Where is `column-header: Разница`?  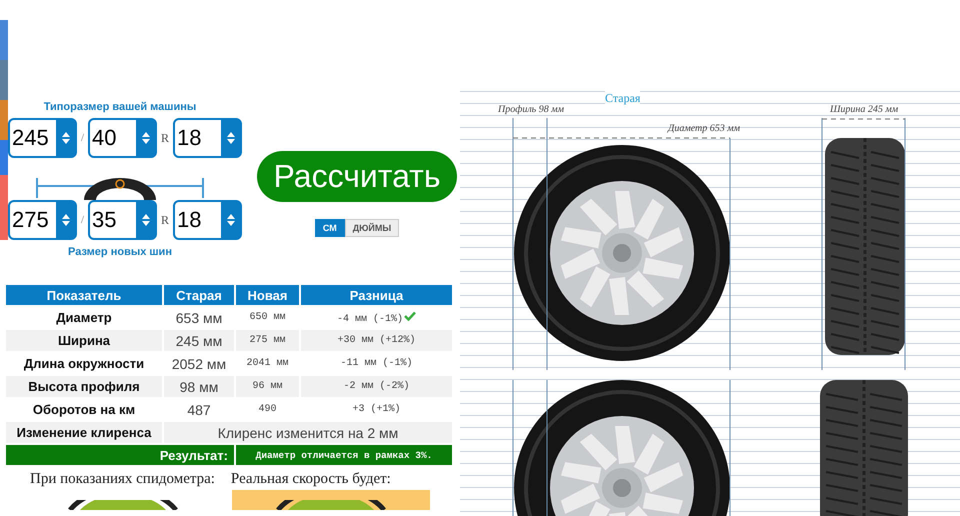 column-header: Разница is located at coordinates (376, 295).